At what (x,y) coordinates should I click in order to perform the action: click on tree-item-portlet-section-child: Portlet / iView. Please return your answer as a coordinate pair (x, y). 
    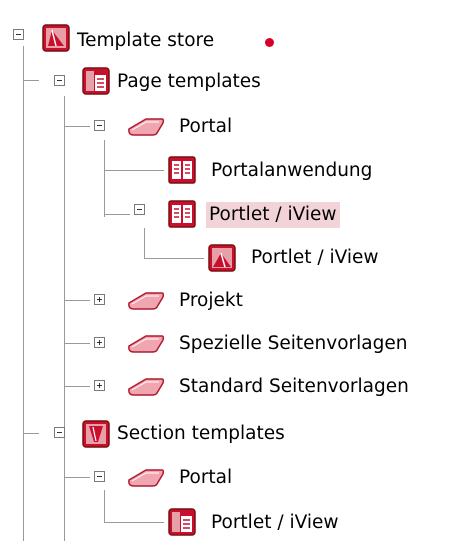
    Looking at the image, I should click on (315, 258).